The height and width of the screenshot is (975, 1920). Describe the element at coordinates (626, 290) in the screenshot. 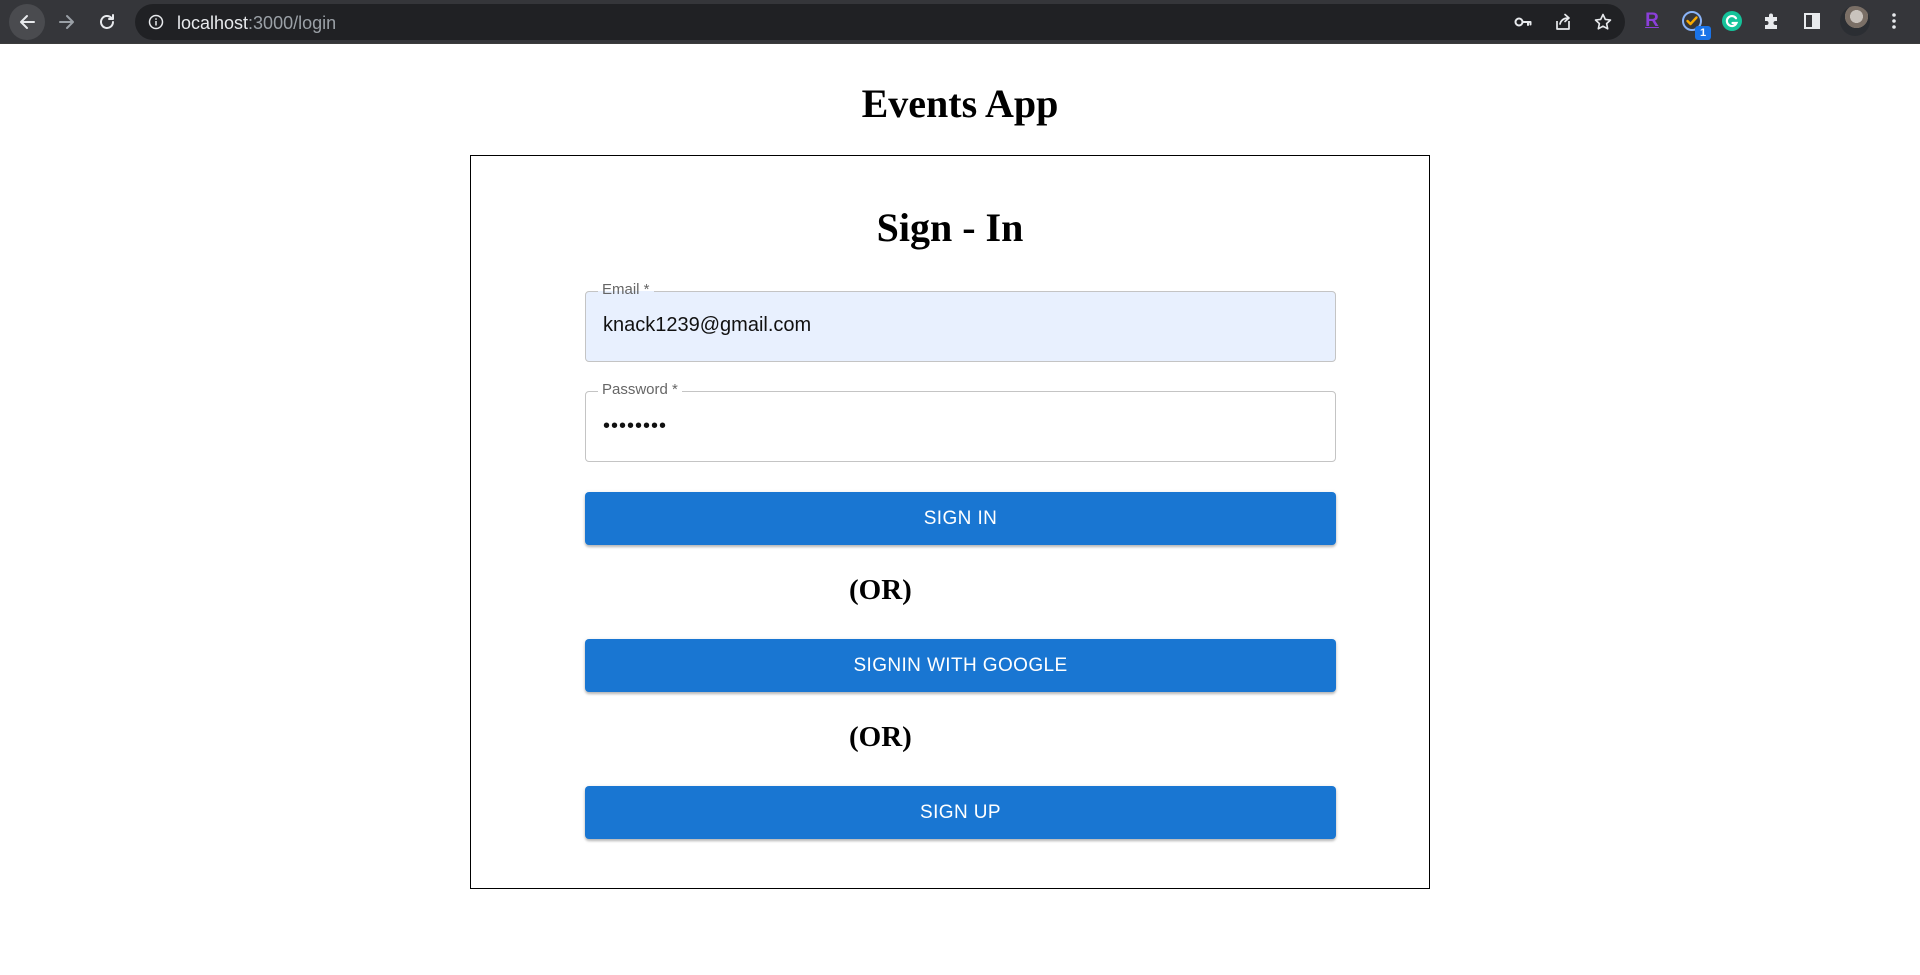

I see `email-label: Email *` at that location.